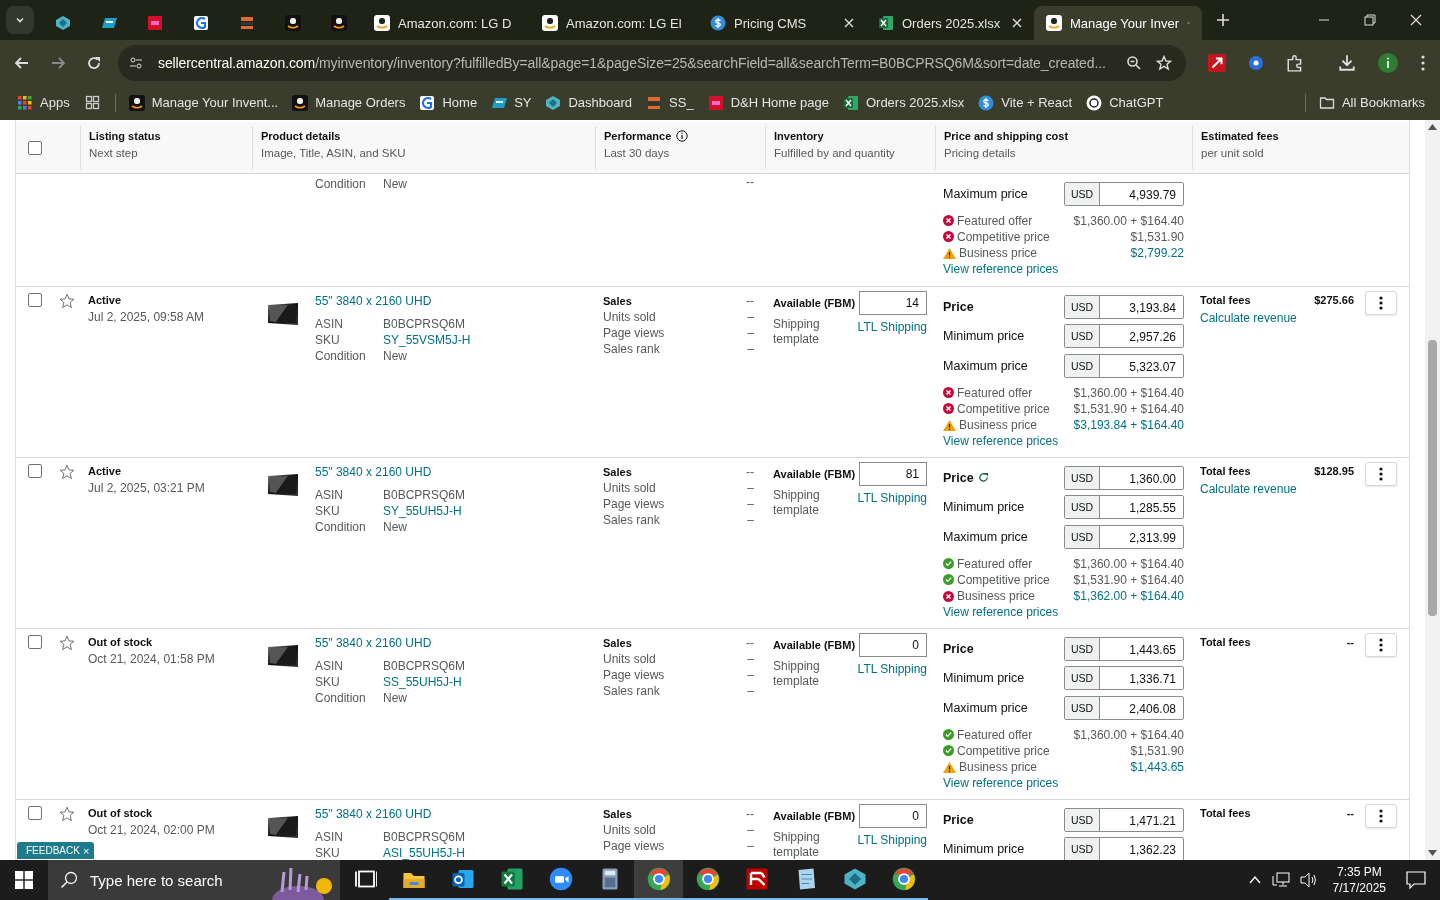  What do you see at coordinates (194, 880) in the screenshot?
I see `taskbar-search-field: Type here to search` at bounding box center [194, 880].